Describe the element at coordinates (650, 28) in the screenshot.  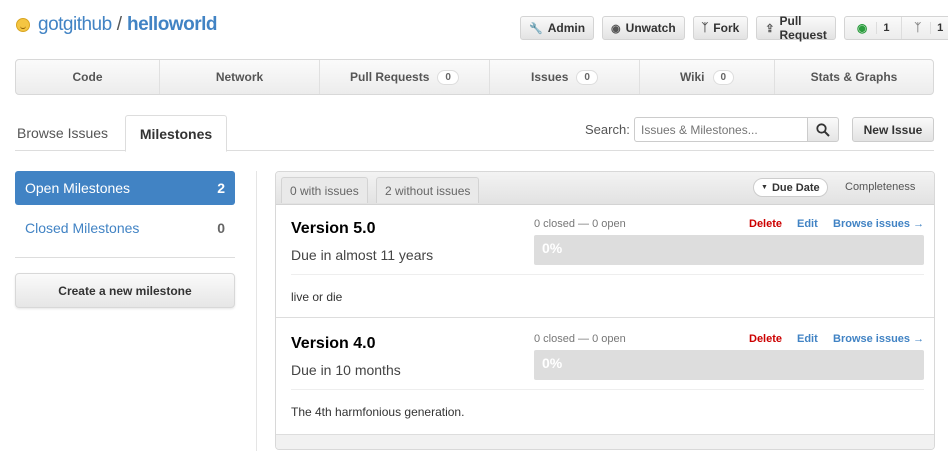
I see `unwatch-label: Unwatch` at that location.